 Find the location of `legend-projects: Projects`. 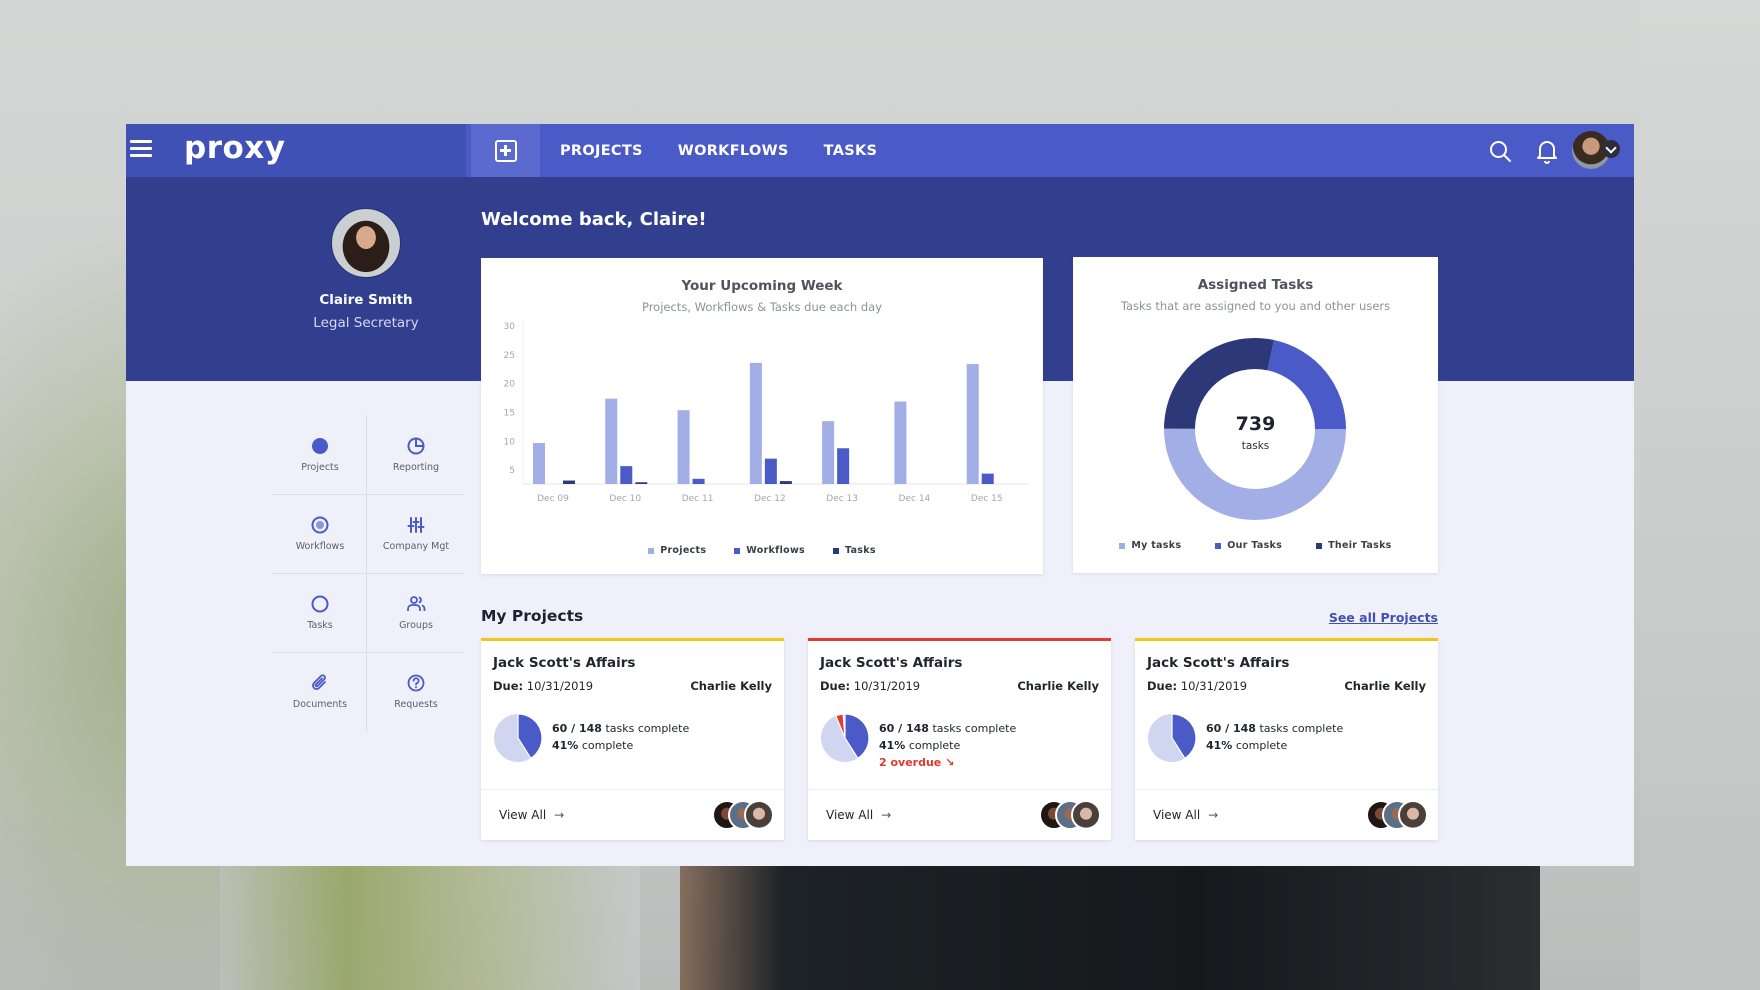

legend-projects: Projects is located at coordinates (677, 550).